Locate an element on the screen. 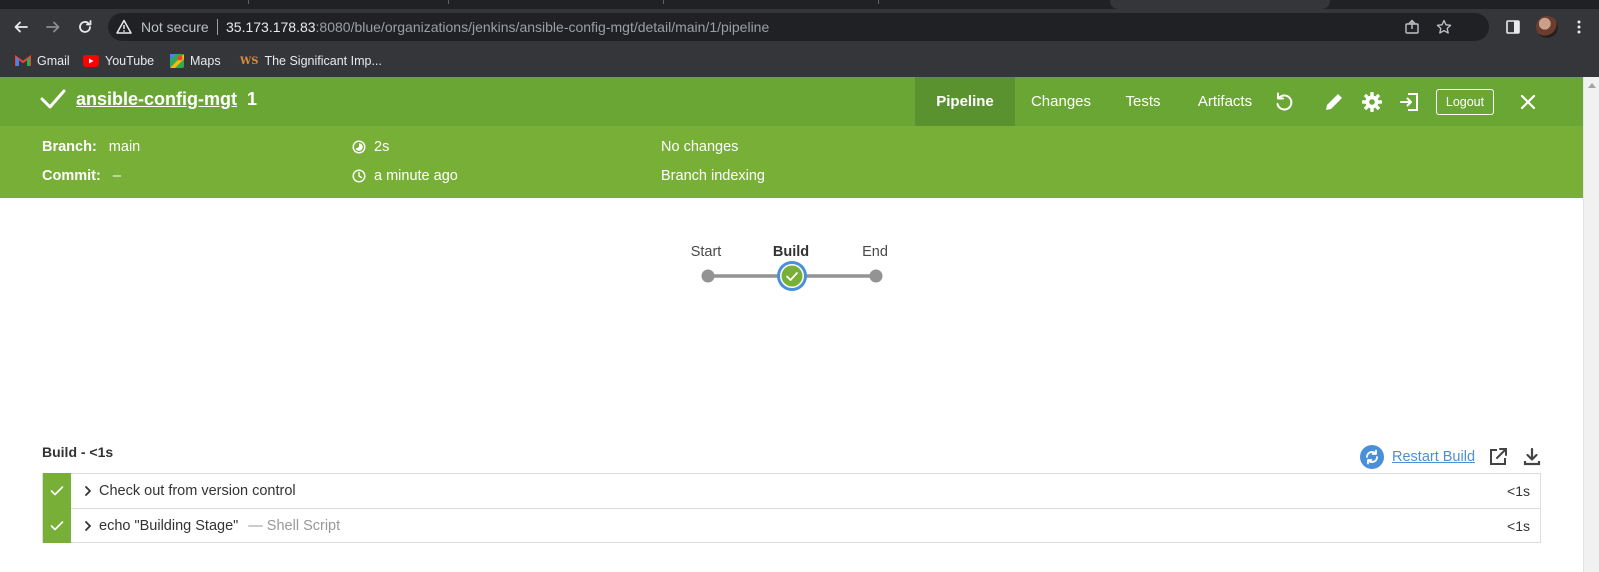 The height and width of the screenshot is (572, 1599). replay-button is located at coordinates (1284, 102).